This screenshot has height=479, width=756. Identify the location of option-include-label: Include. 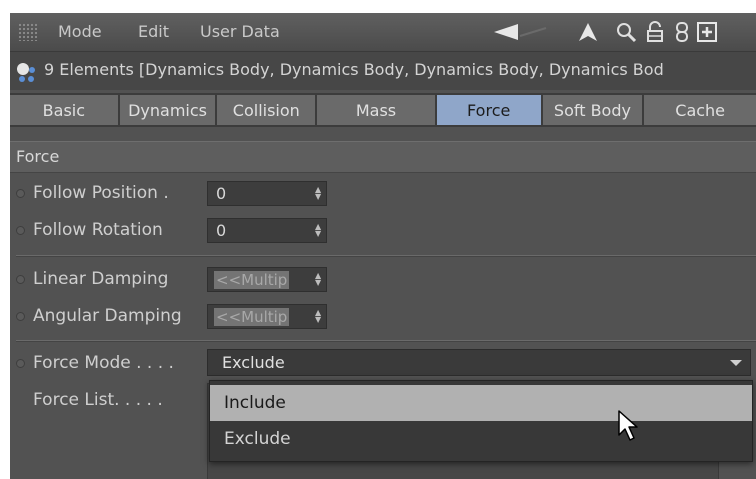
(255, 403).